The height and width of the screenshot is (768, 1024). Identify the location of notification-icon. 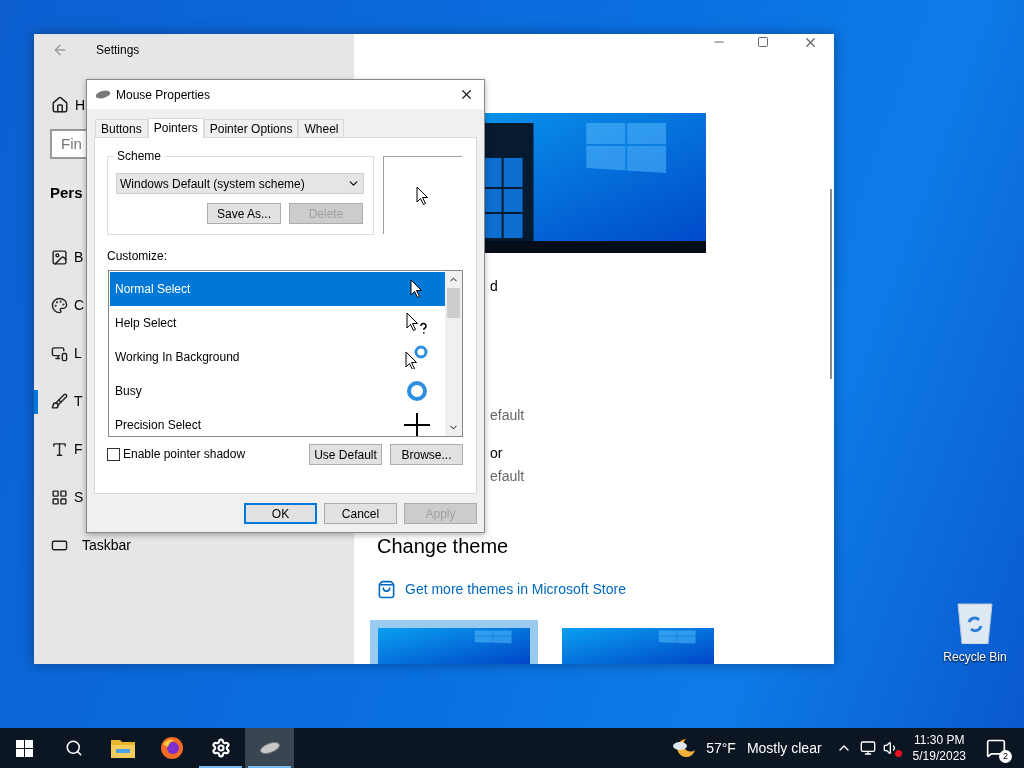
(996, 748).